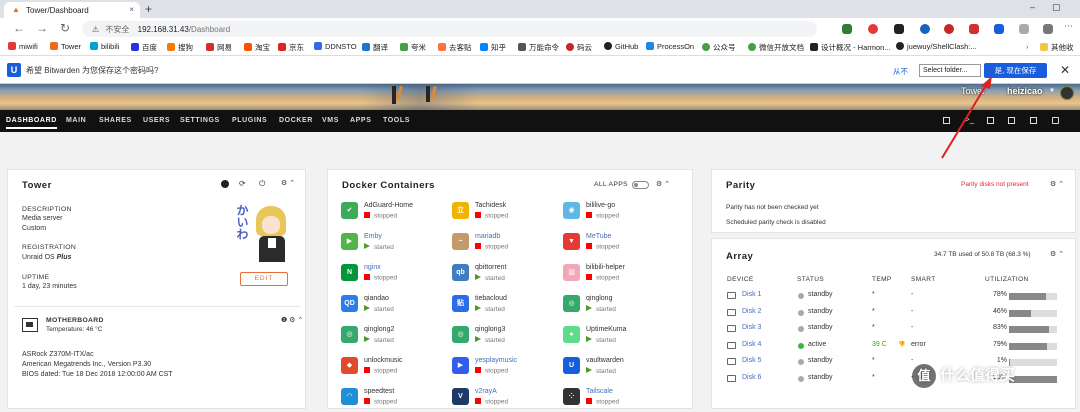 Image resolution: width=1080 pixels, height=412 pixels. What do you see at coordinates (491, 298) in the screenshot?
I see `container-name: tiebacloud` at bounding box center [491, 298].